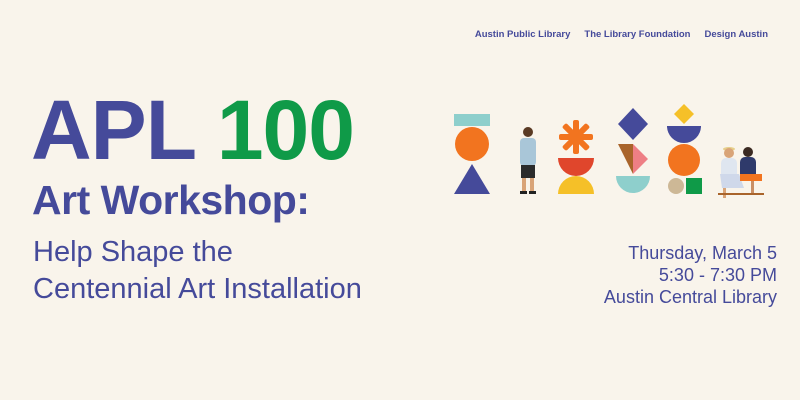 The width and height of the screenshot is (800, 400). What do you see at coordinates (637, 34) in the screenshot?
I see `partner-link-library-foundation: The Library Foundation` at bounding box center [637, 34].